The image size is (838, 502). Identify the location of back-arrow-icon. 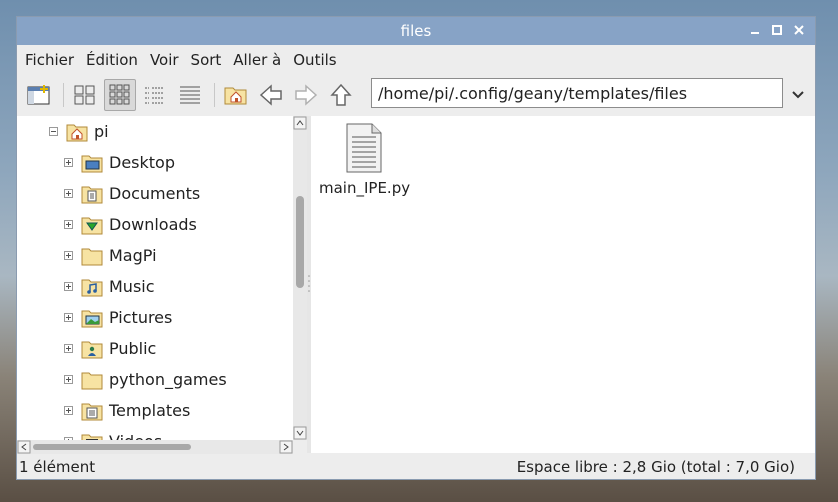
(270, 95).